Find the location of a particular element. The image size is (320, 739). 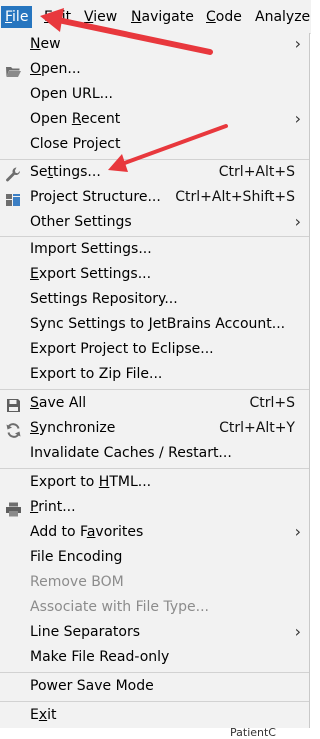

menubar-view-post: iew is located at coordinates (105, 17).